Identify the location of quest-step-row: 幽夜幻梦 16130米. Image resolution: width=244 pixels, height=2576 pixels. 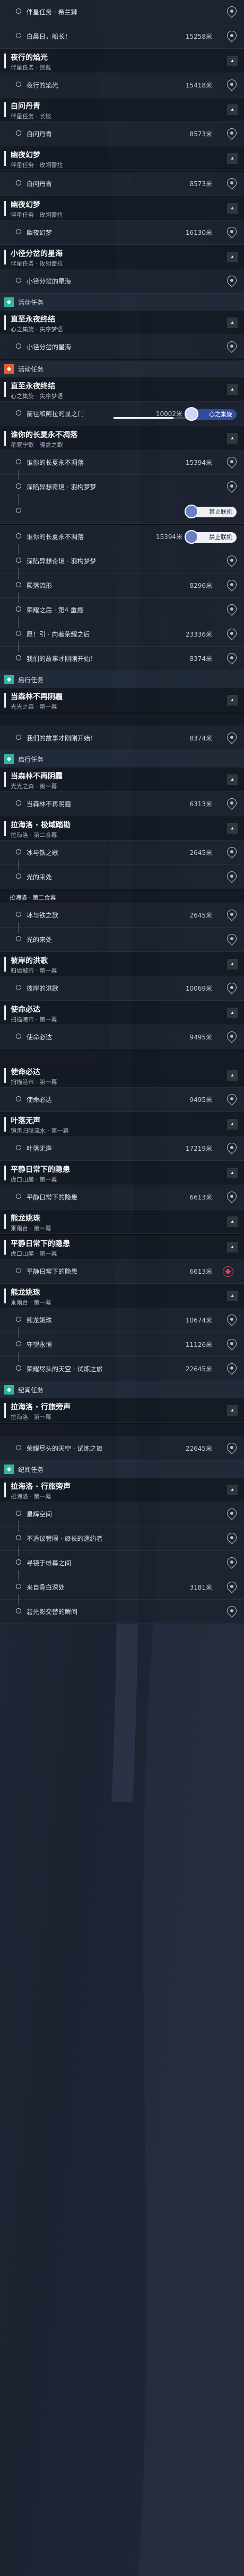
(122, 232).